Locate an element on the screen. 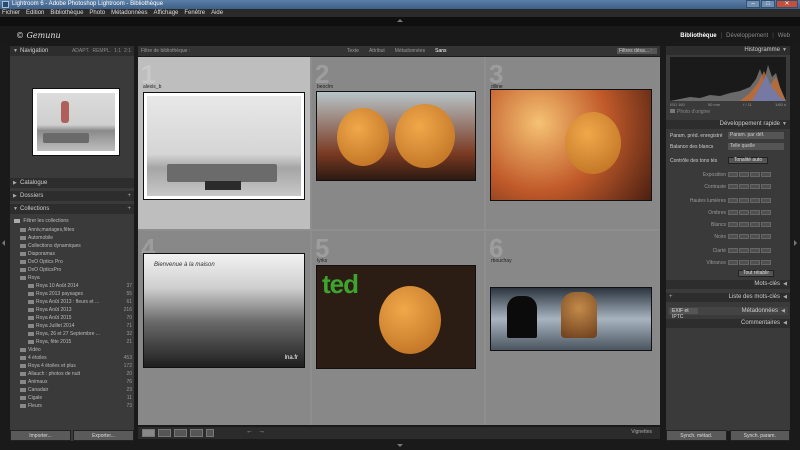 The height and width of the screenshot is (450, 800). collection-row: Roya Août 2015 70 is located at coordinates (72, 318).